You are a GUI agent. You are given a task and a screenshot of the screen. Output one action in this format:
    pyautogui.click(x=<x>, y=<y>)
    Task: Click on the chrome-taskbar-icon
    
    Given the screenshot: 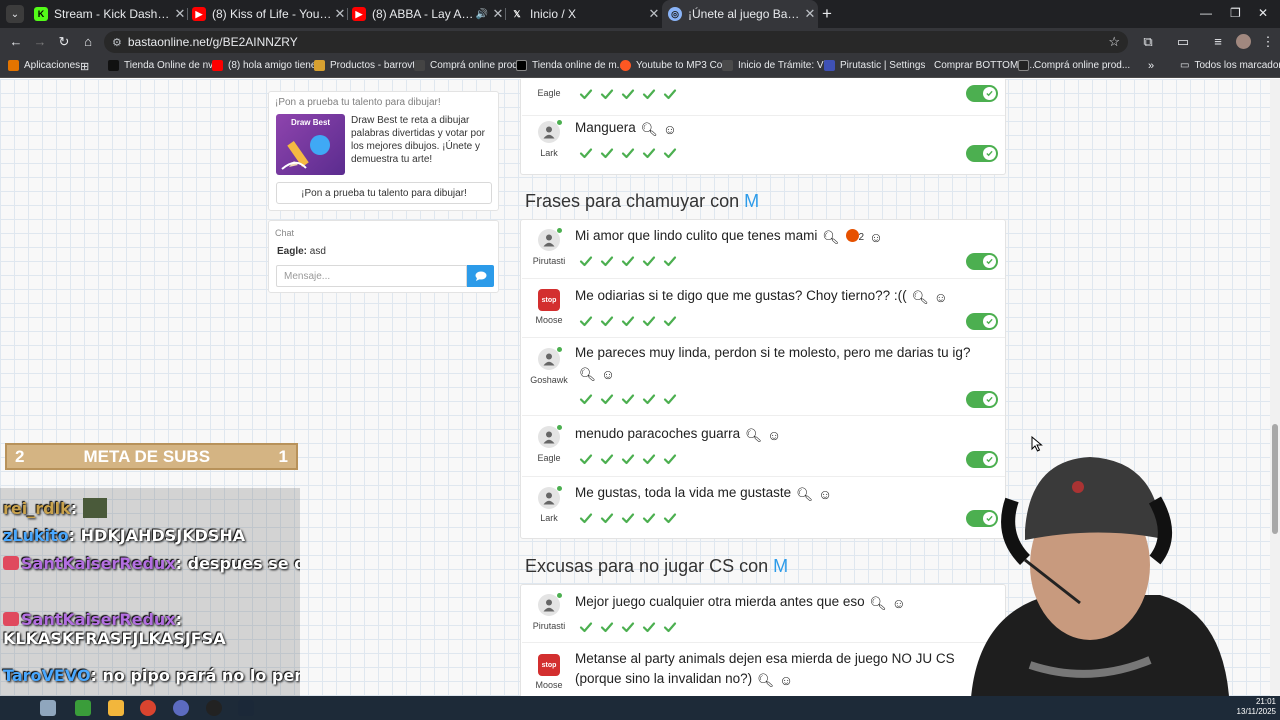 What is the action you would take?
    pyautogui.click(x=148, y=708)
    